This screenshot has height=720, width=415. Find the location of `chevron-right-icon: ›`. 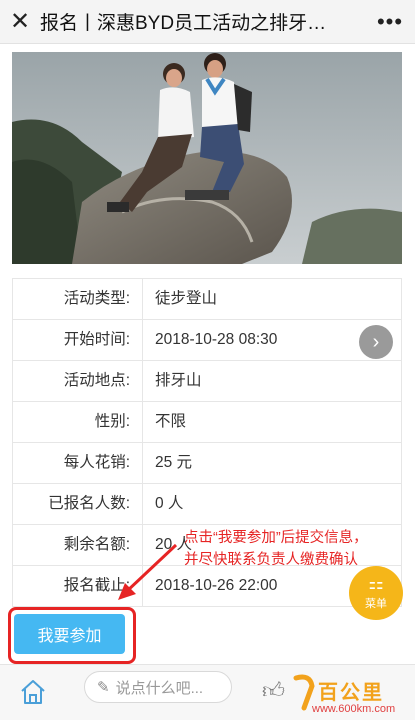

chevron-right-icon: › is located at coordinates (376, 342).